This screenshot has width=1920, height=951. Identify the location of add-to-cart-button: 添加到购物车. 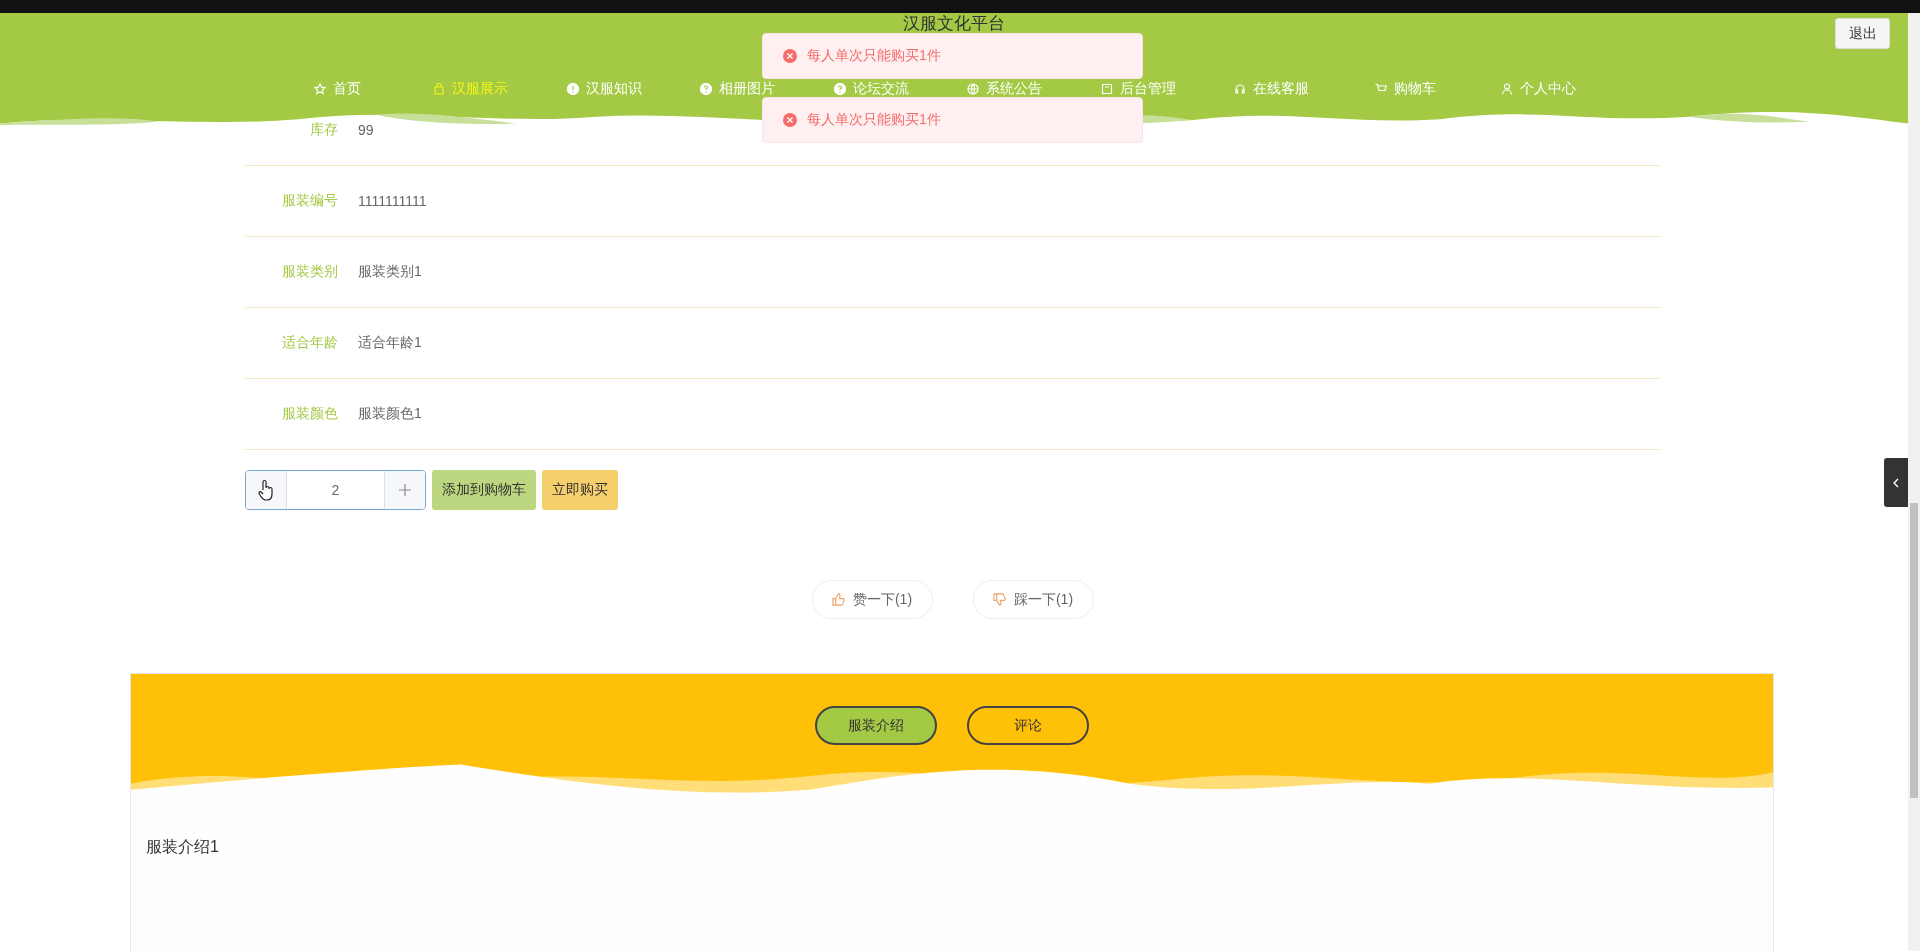
(484, 490).